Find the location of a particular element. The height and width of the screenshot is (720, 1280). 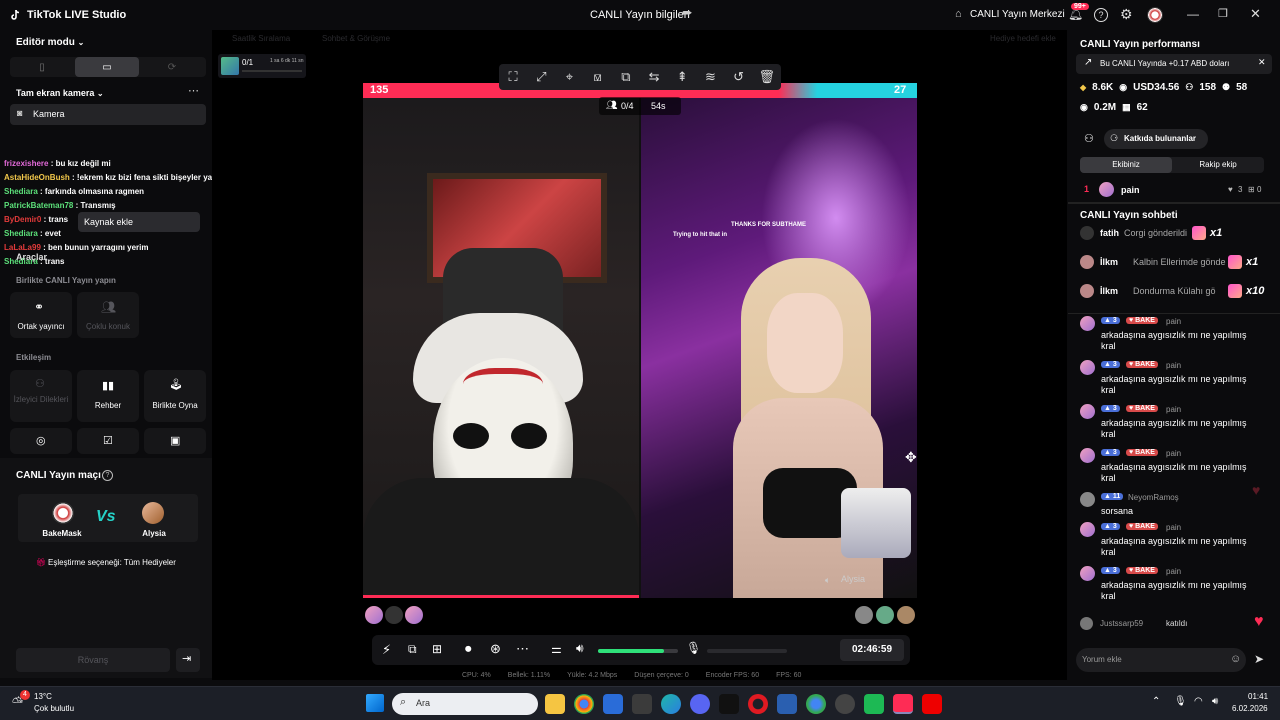

edge-icon is located at coordinates (671, 704).